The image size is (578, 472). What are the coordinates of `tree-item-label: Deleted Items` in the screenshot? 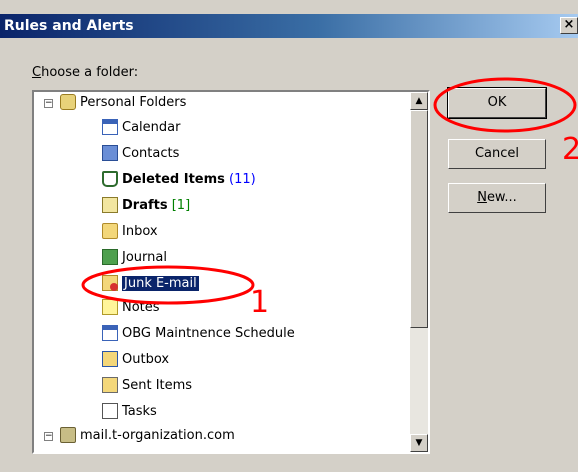 It's located at (173, 179).